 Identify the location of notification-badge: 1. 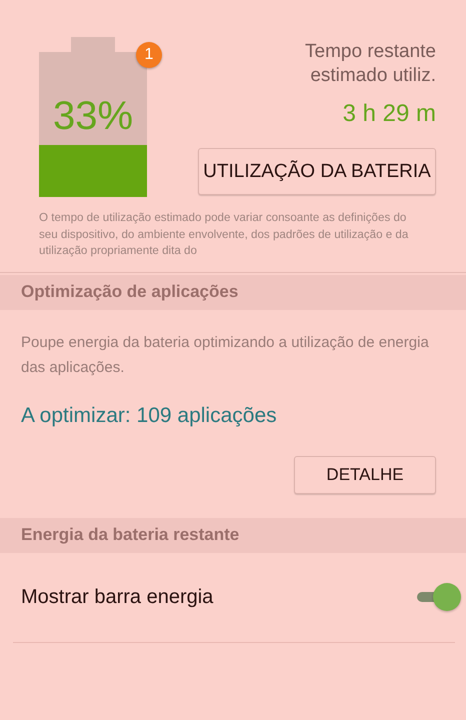
(149, 55).